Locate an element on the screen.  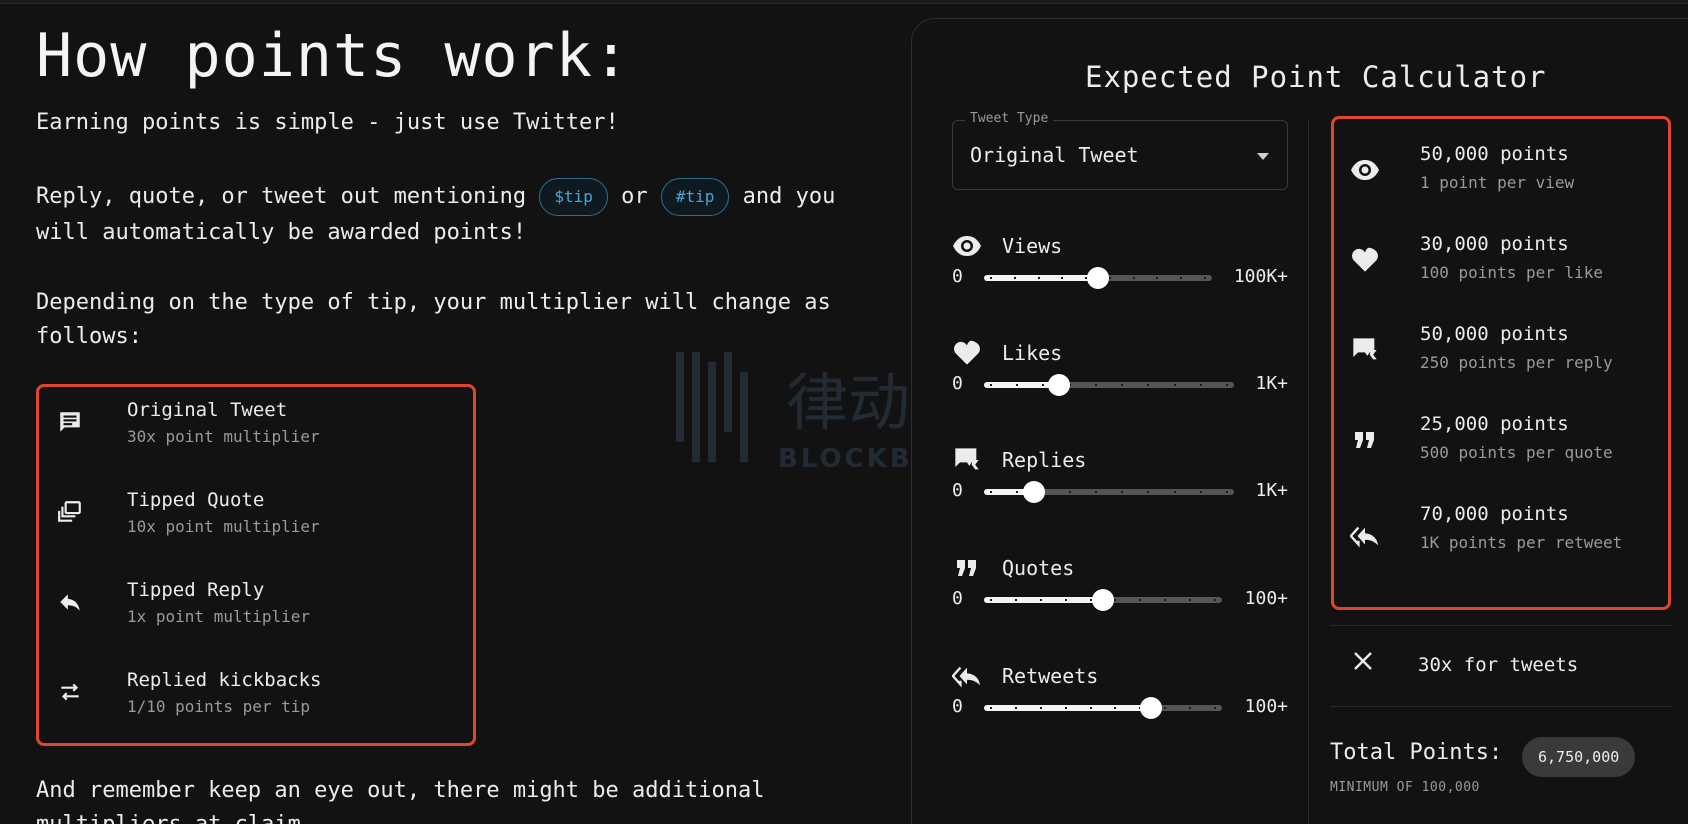
result-points: 25,000 points is located at coordinates (1494, 424).